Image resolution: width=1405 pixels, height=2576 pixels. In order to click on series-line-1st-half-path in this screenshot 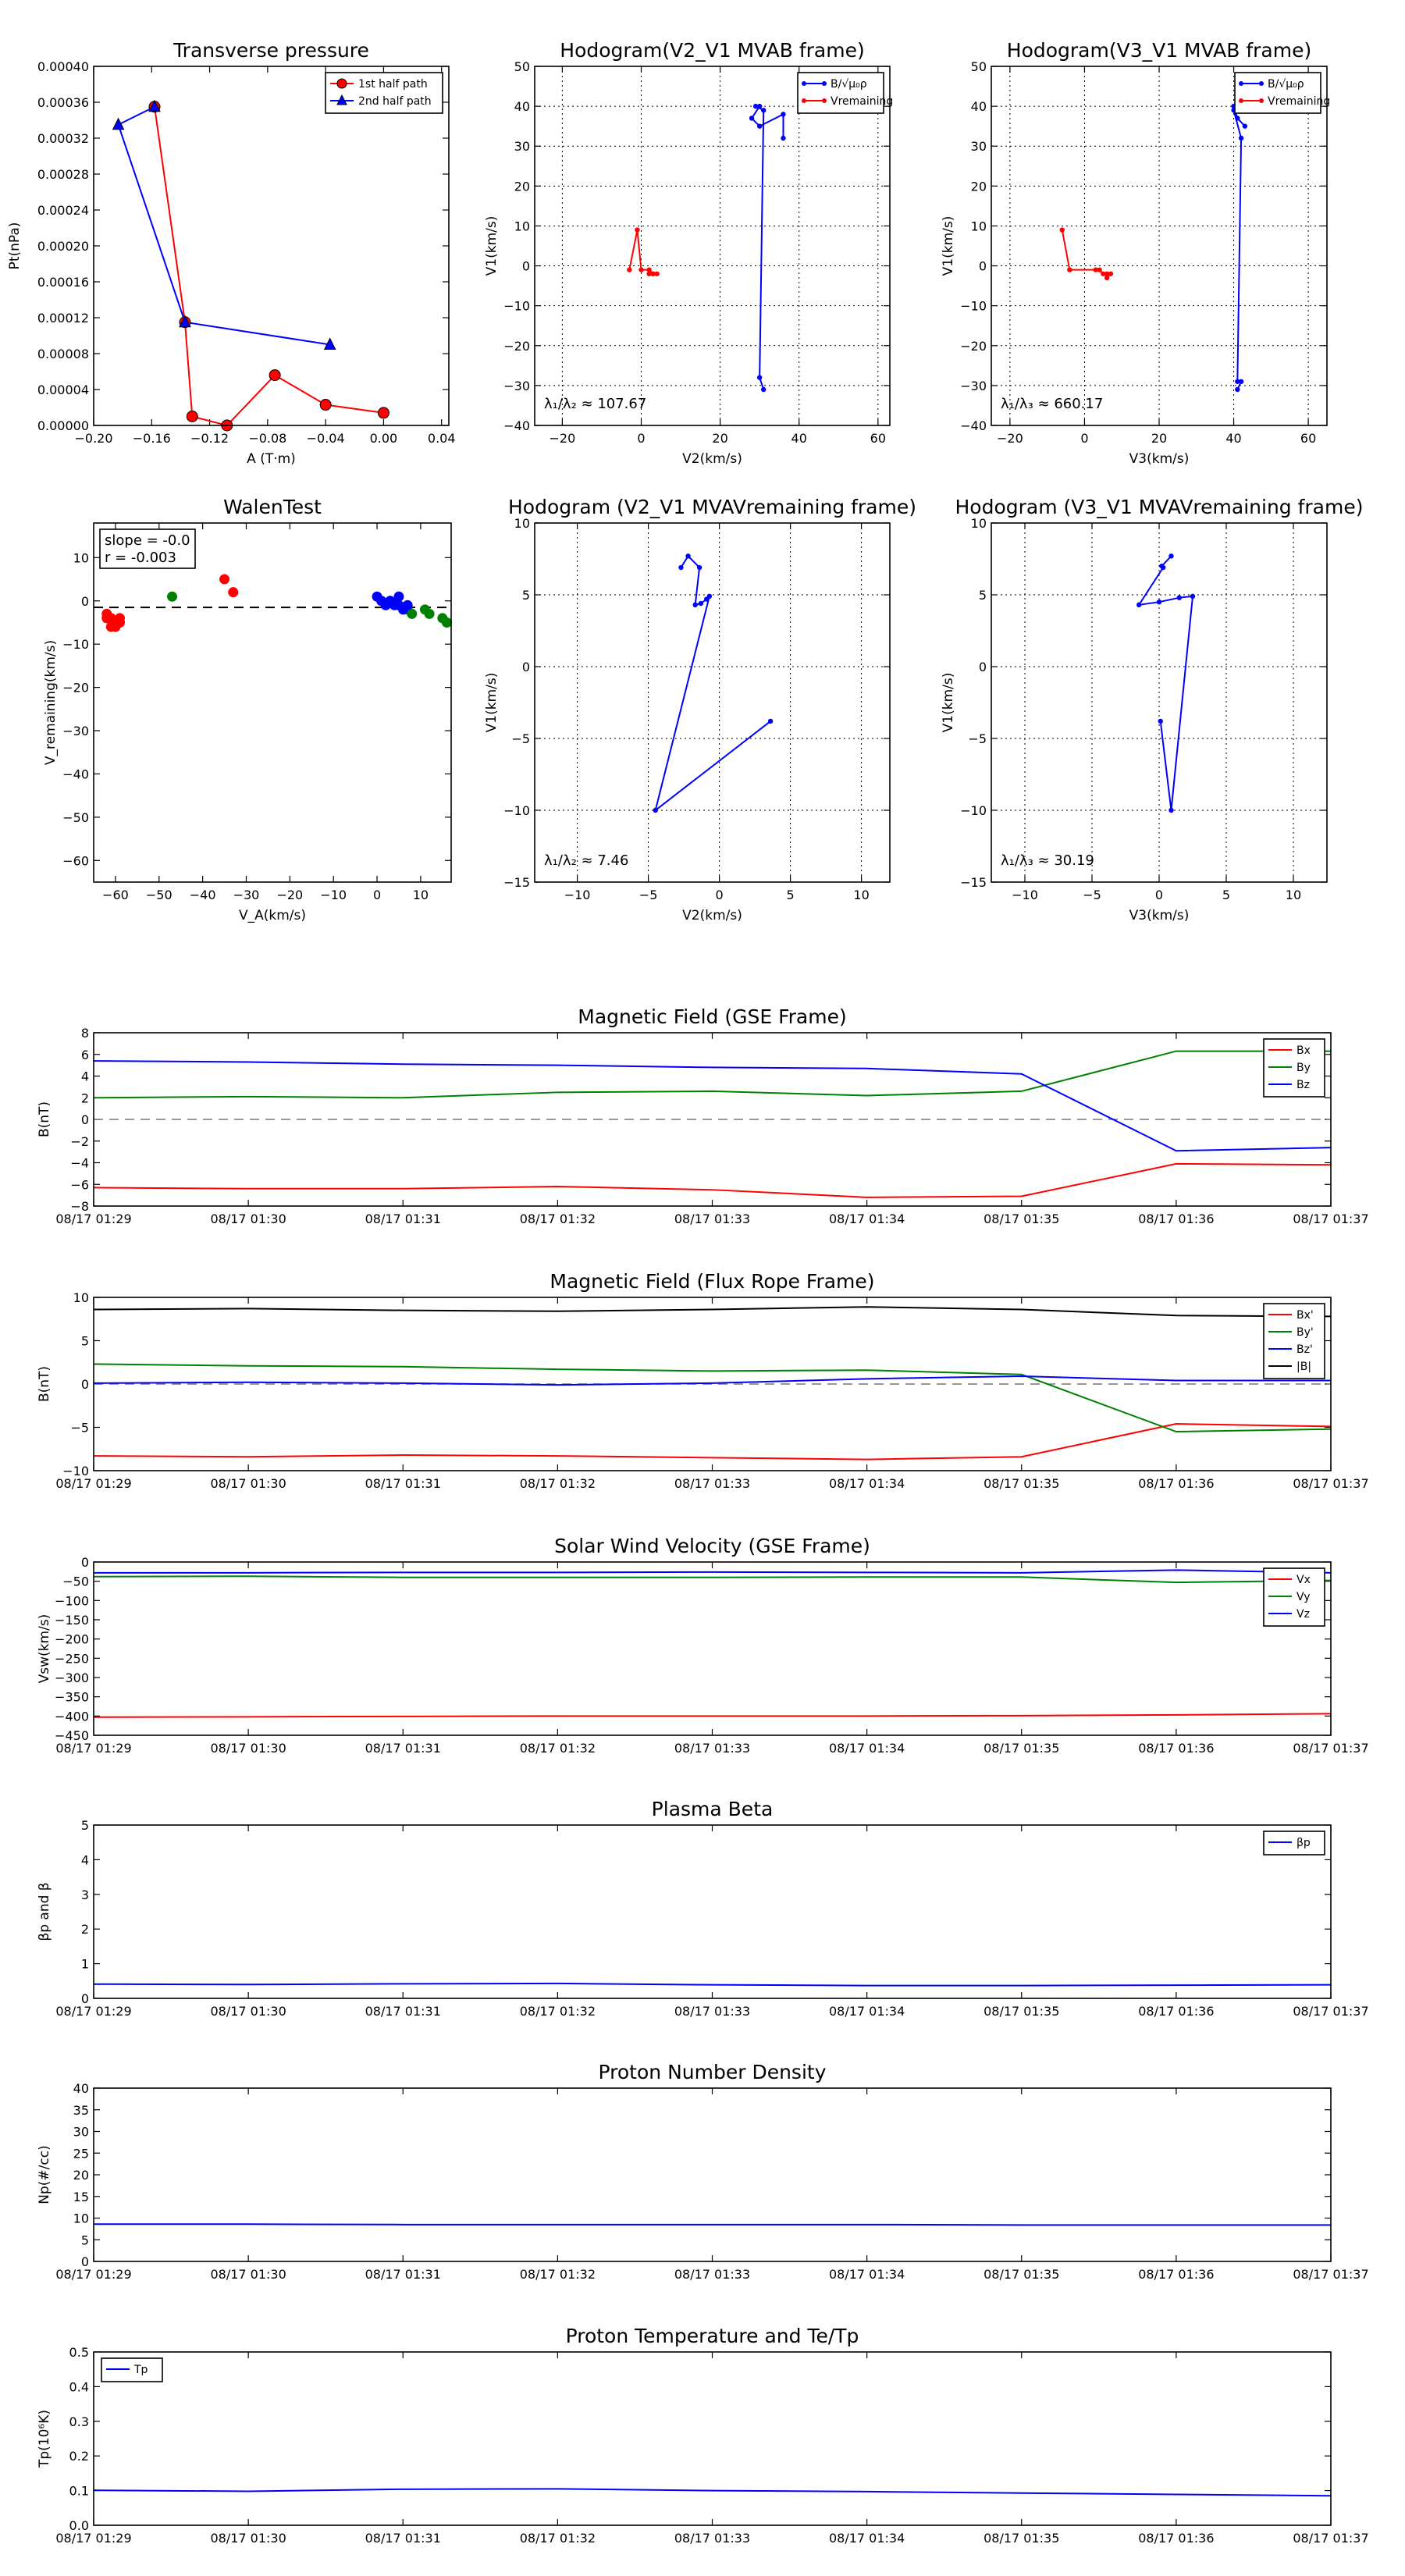, I will do `click(269, 265)`.